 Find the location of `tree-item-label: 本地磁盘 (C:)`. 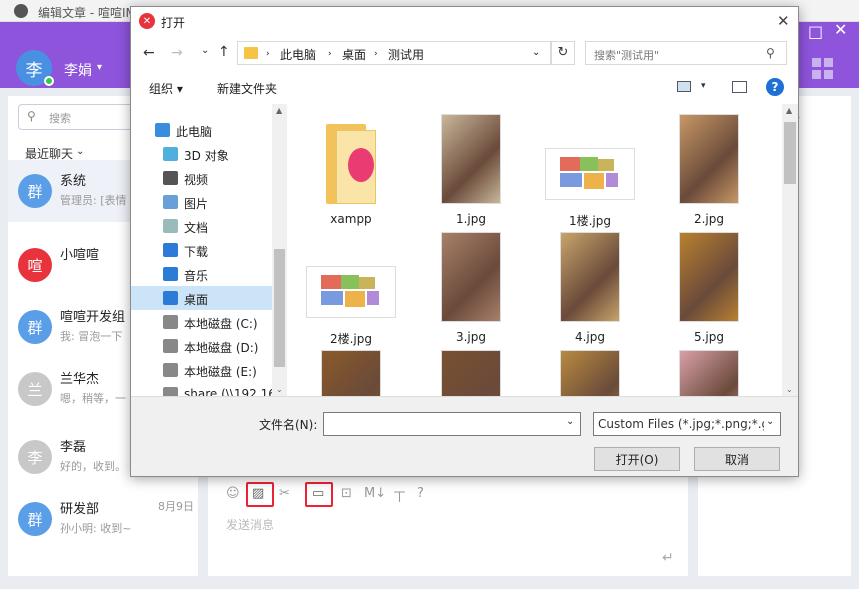

tree-item-label: 本地磁盘 (C:) is located at coordinates (221, 324).